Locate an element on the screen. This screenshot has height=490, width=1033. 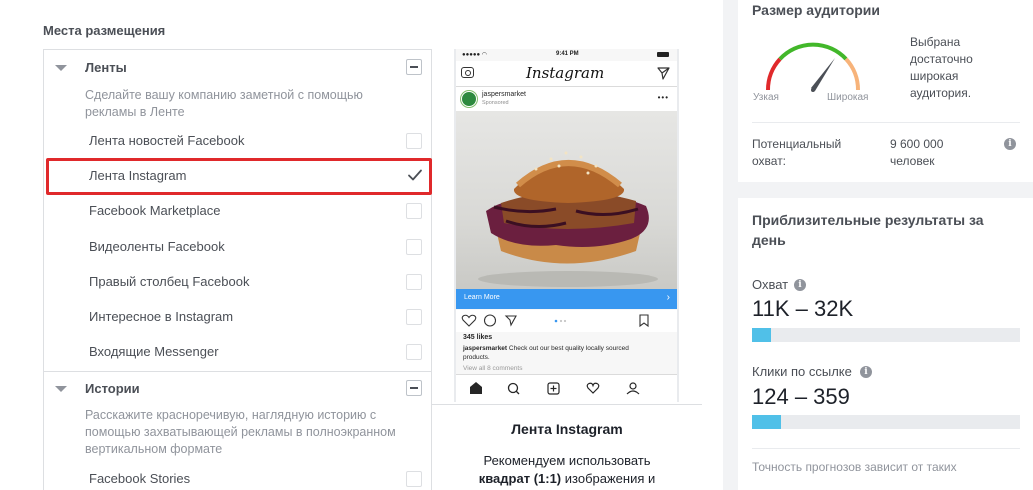
recommendation-line-1: Рекомендуем использовать is located at coordinates (567, 460).